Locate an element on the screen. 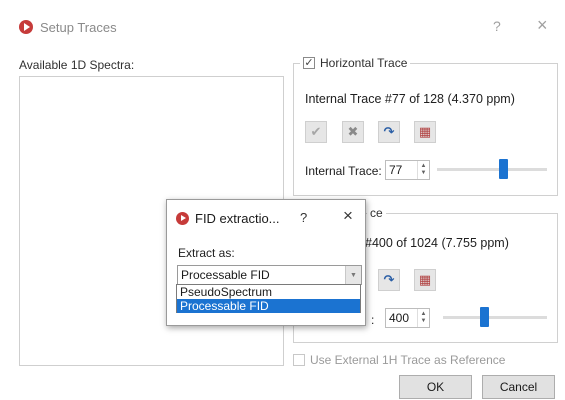 The image size is (565, 400). combo-value: Processable FID is located at coordinates (225, 275).